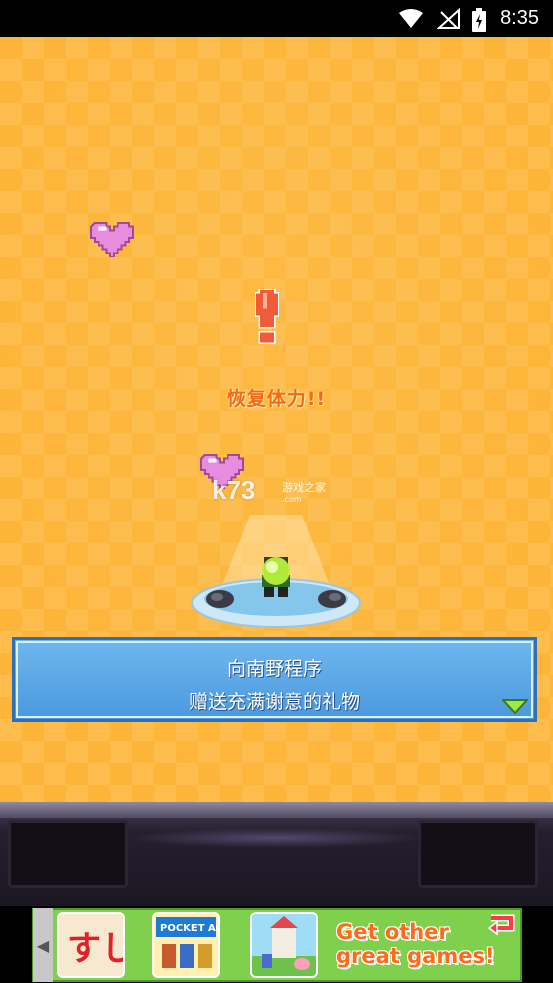 This screenshot has width=553, height=983. I want to click on dialog-box: 向南野程序 赠送充满谢意的礼物, so click(274, 679).